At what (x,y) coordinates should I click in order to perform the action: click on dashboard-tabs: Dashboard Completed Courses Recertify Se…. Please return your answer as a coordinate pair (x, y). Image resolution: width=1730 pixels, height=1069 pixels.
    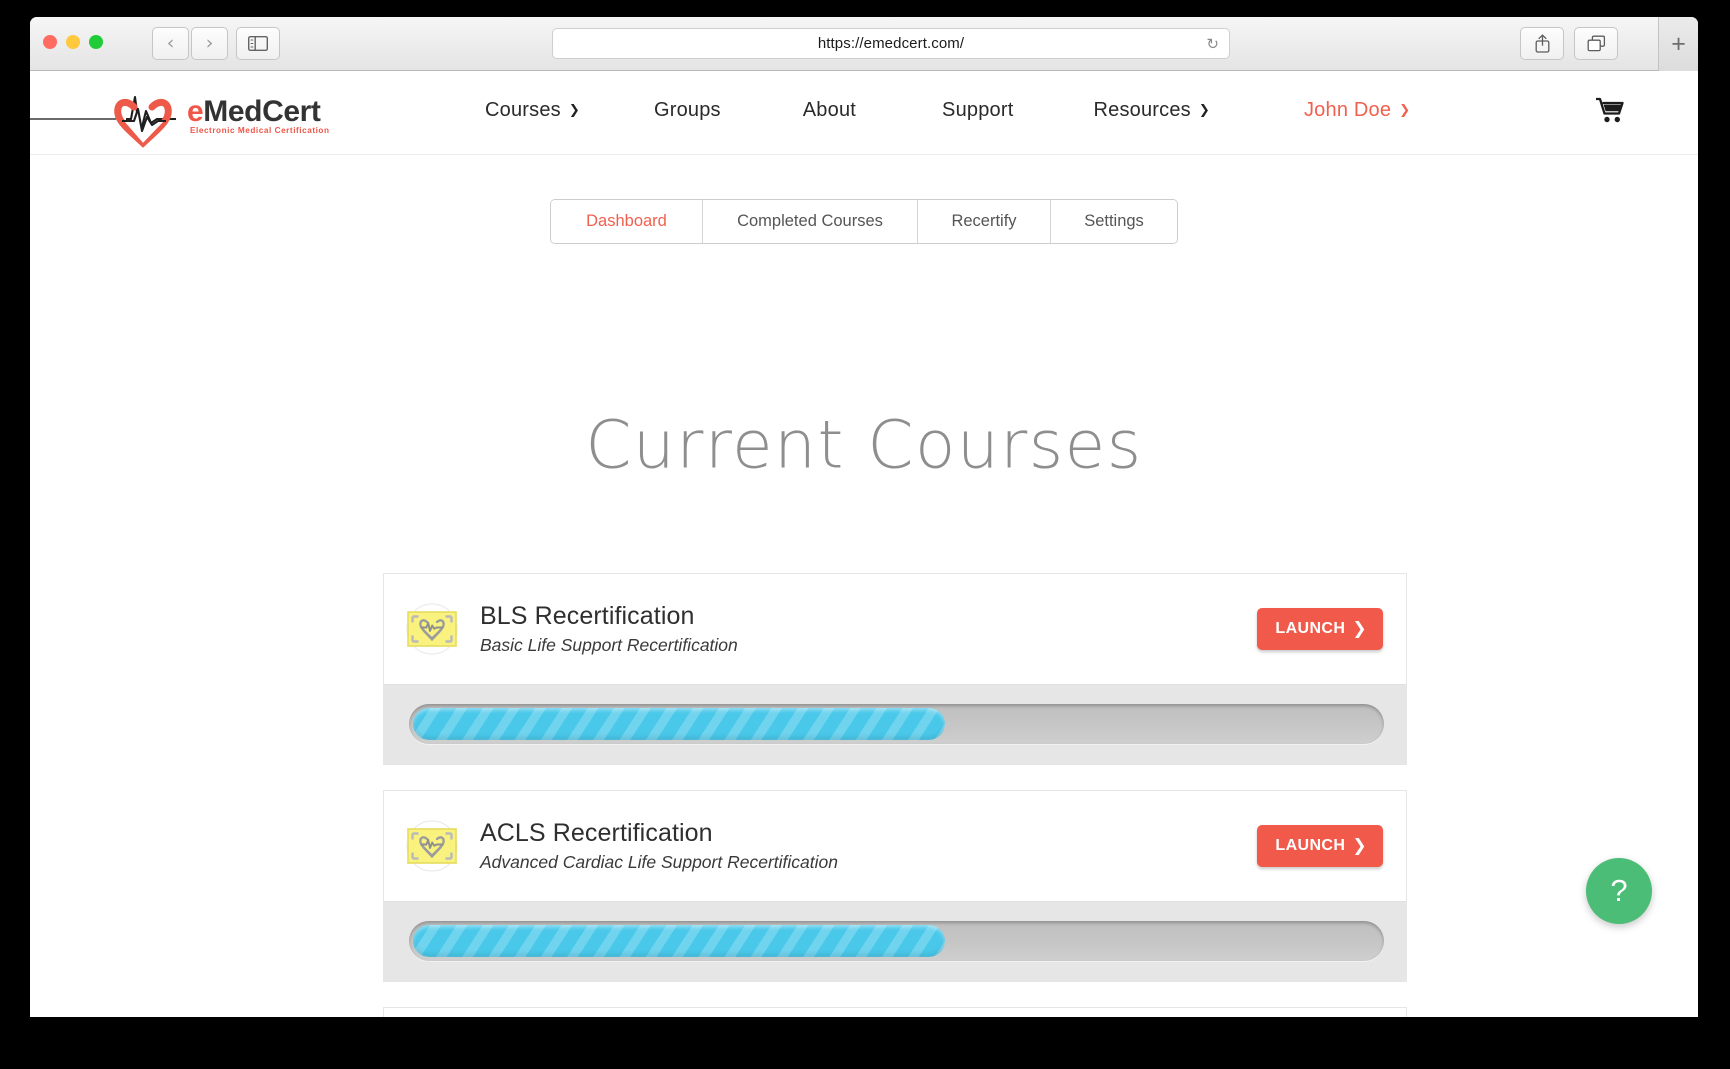
    Looking at the image, I should click on (864, 221).